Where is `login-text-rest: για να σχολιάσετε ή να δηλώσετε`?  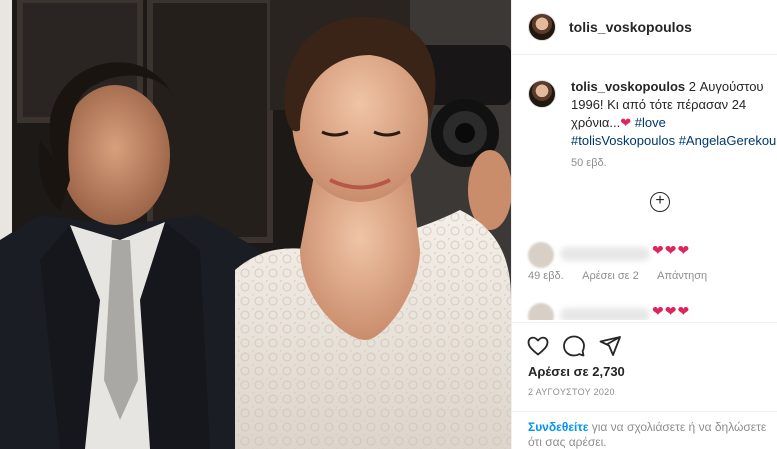 login-text-rest: για να σχολιάσετε ή να δηλώσετε is located at coordinates (677, 427).